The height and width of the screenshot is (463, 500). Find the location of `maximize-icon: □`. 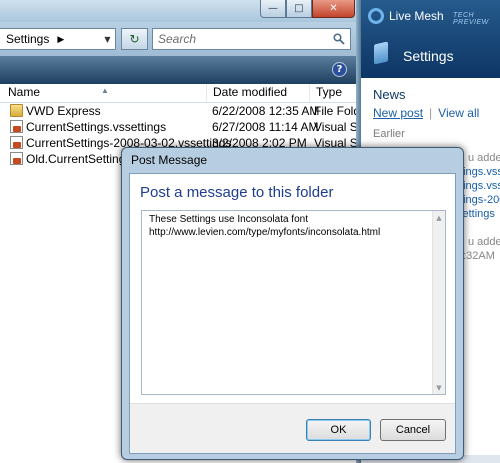

maximize-icon: □ is located at coordinates (299, 8).